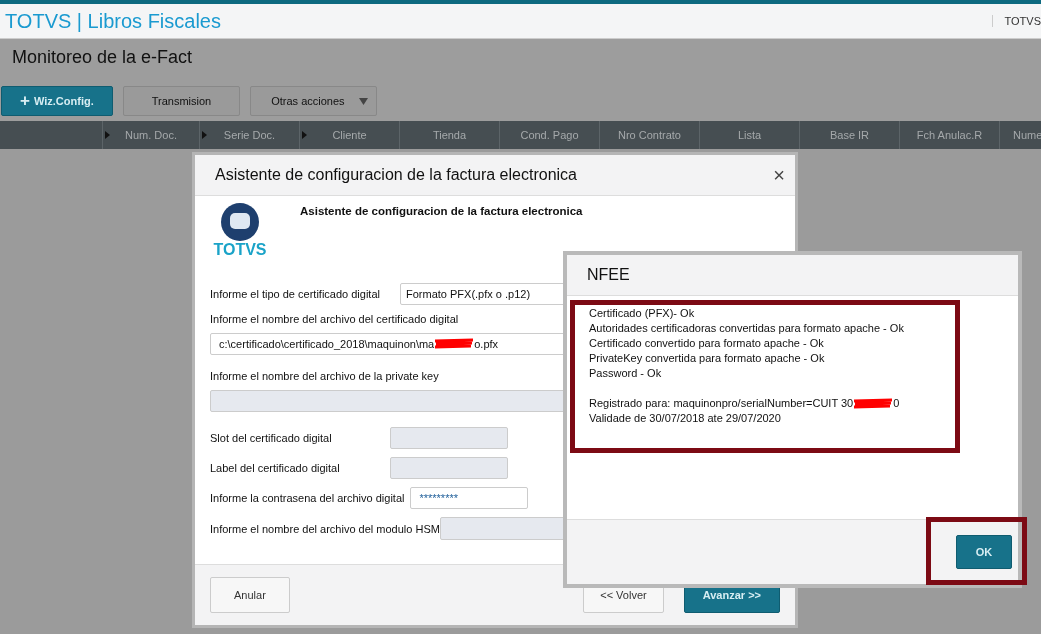  Describe the element at coordinates (469, 498) in the screenshot. I see `input-field: *********` at that location.